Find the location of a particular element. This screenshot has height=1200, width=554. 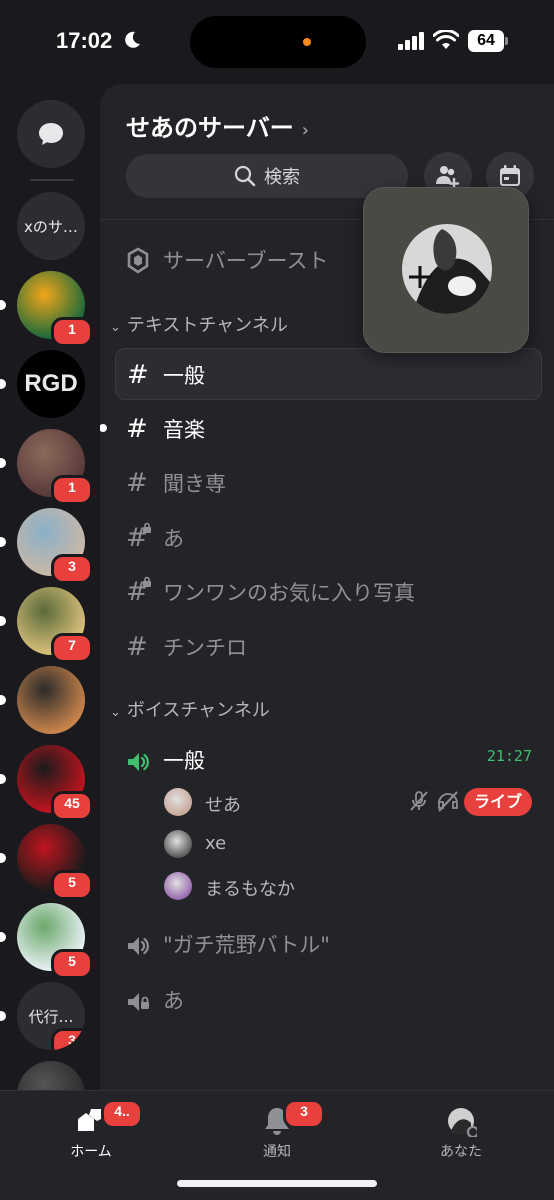

server-icon: 45 is located at coordinates (55, 783).